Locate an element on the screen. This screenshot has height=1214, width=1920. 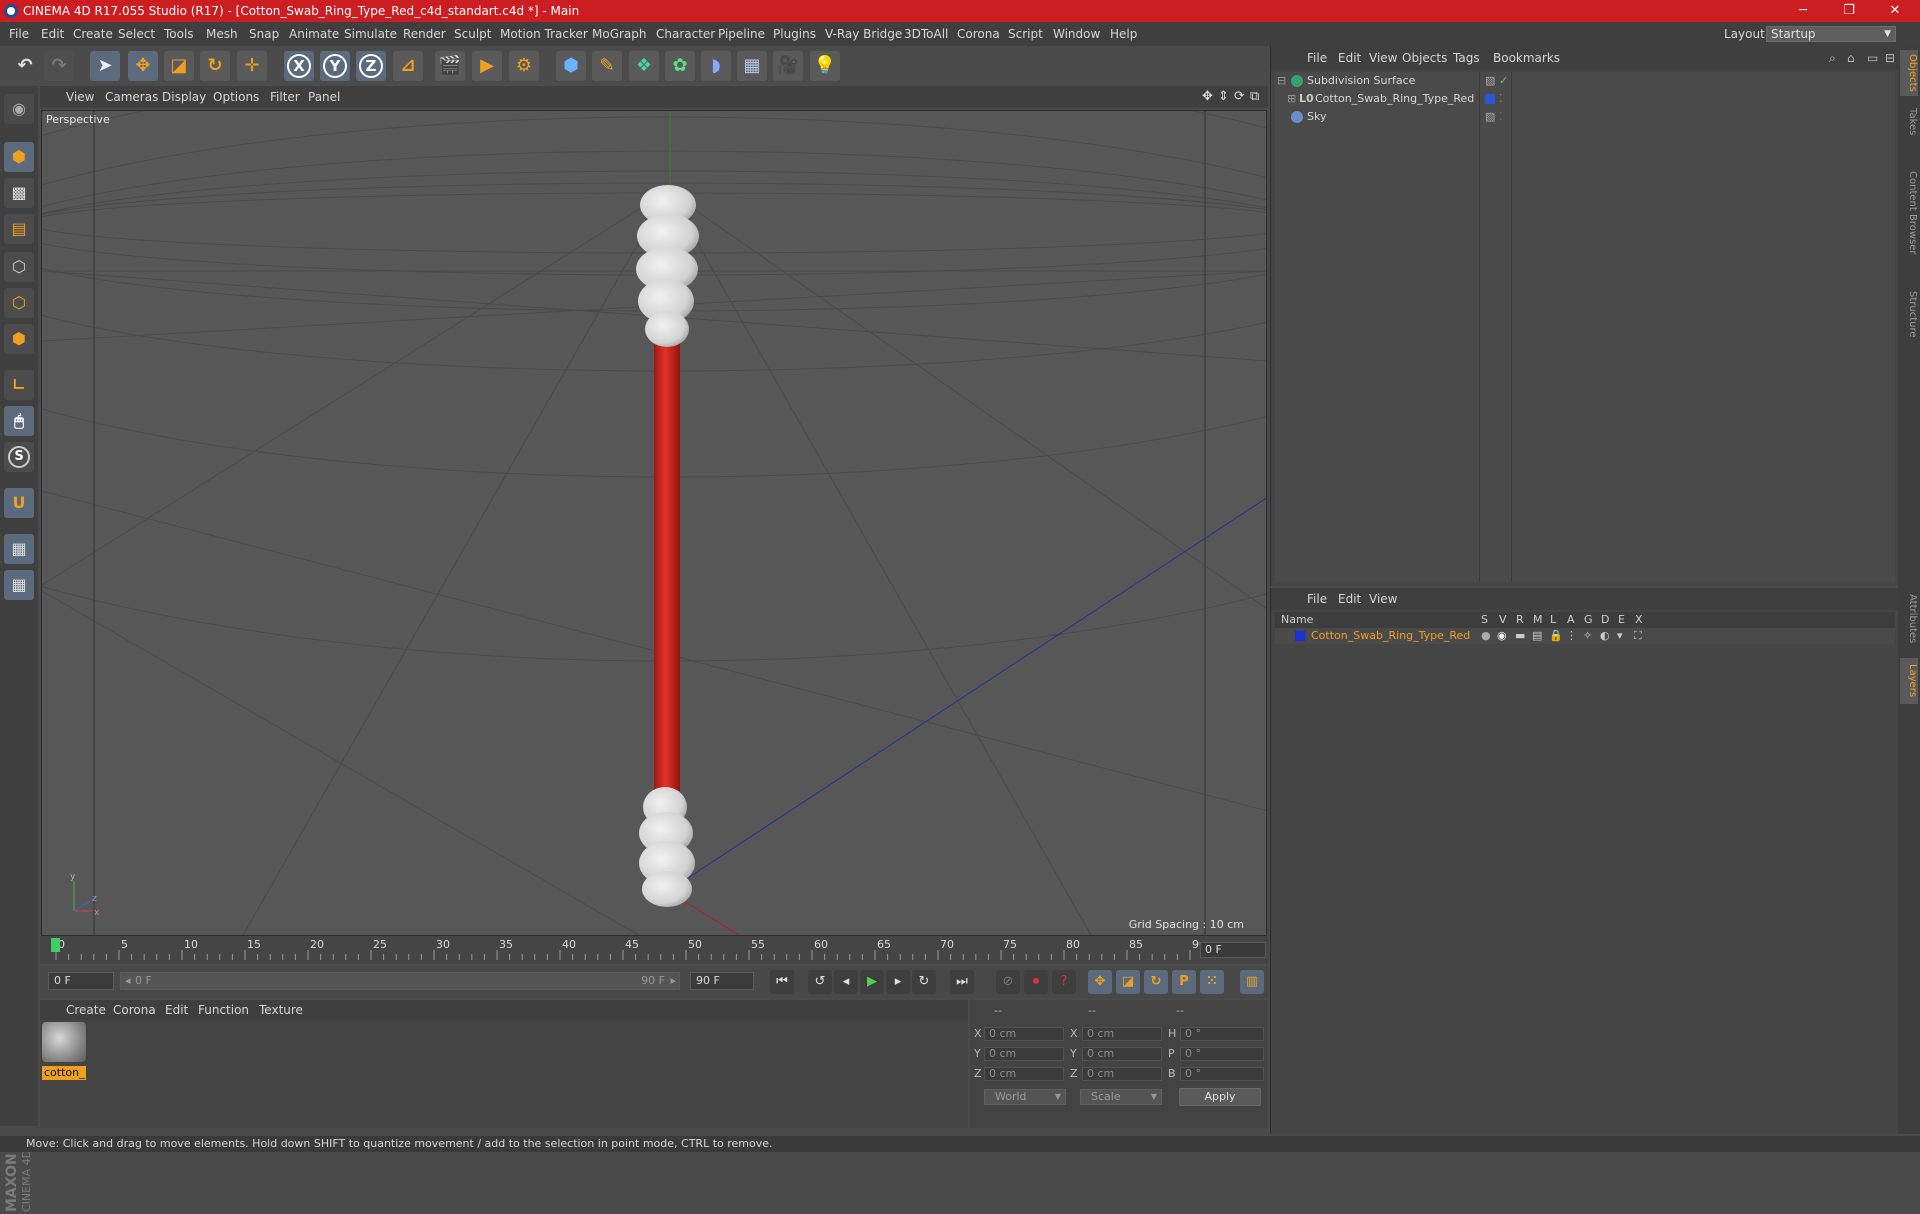
menu-window: Window is located at coordinates (1076, 34).